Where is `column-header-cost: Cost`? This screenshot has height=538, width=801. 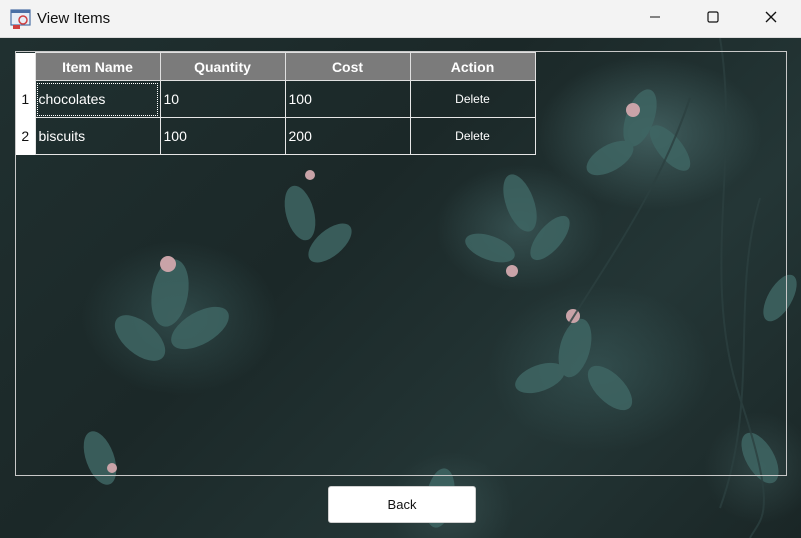
column-header-cost: Cost is located at coordinates (347, 66).